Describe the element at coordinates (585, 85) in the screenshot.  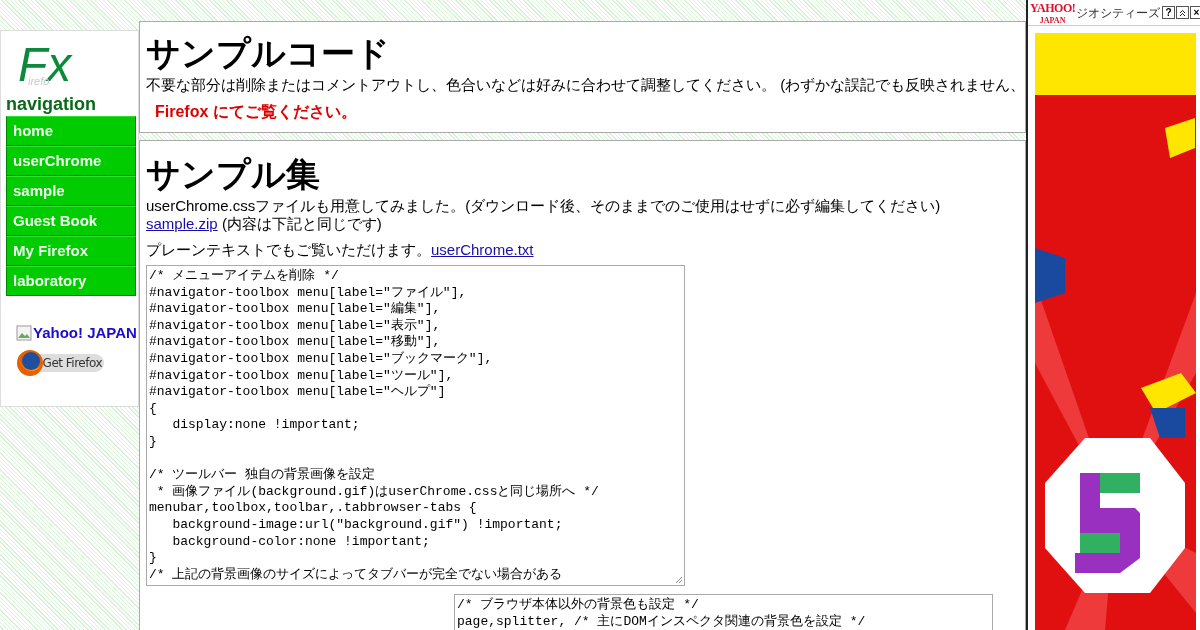
I see `paragraph: 不要な部分は削除またはコメントアウトし、色合いなどは好みに合わせて調整してください。 (わずかな誤記でも反映されません、` at that location.